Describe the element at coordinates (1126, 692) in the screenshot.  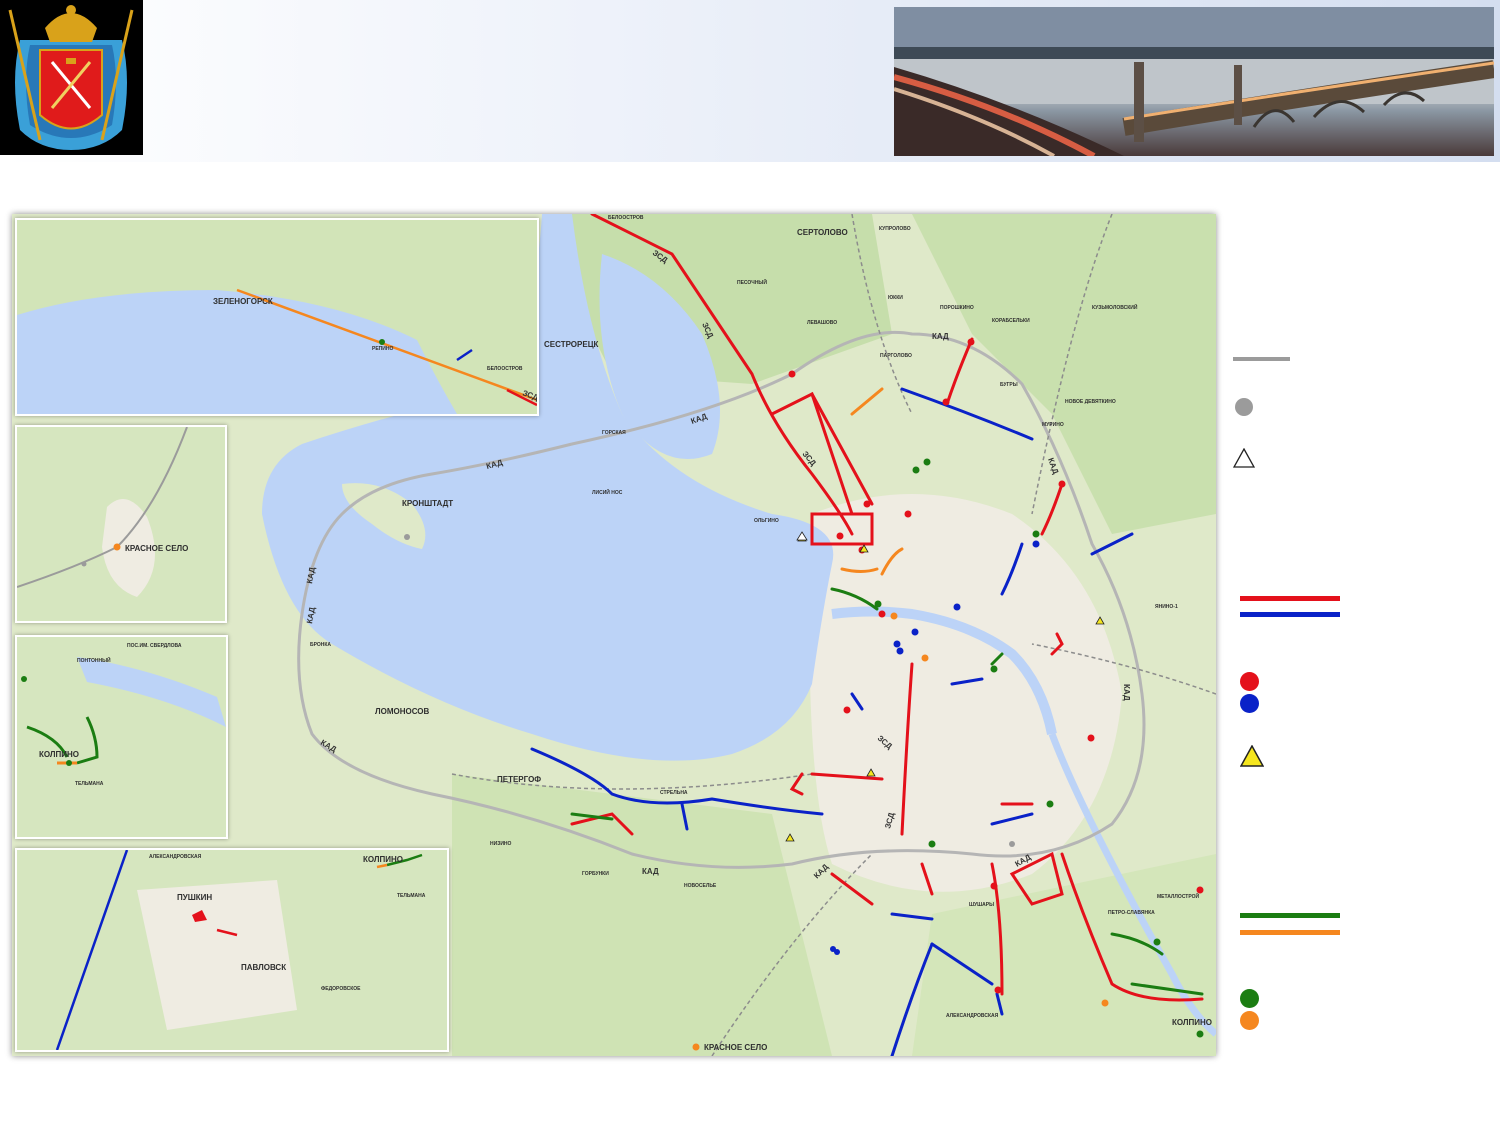
I see `road-label-kad-east: КАД` at that location.